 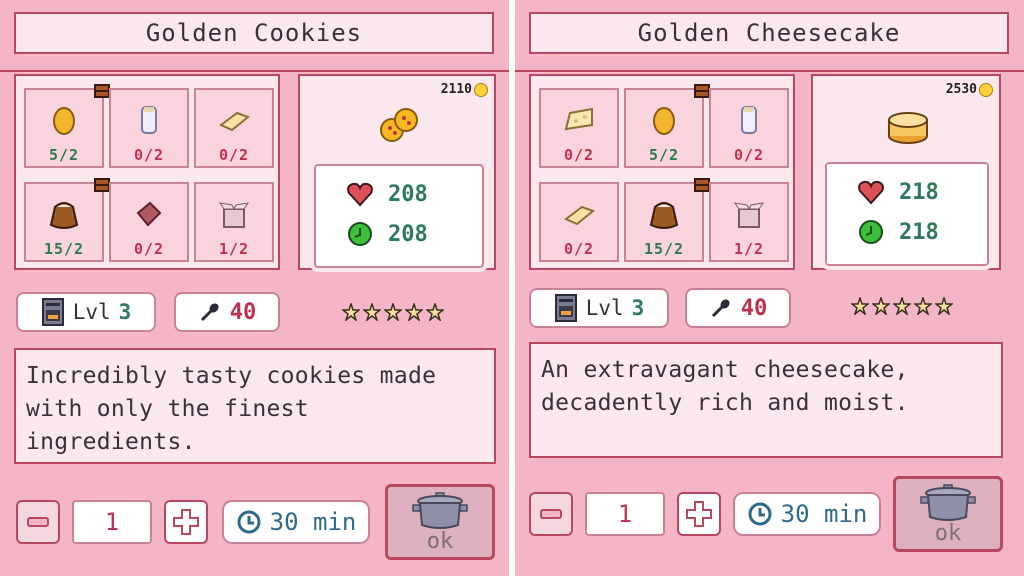 I want to click on energy-stat: 218, so click(x=898, y=232).